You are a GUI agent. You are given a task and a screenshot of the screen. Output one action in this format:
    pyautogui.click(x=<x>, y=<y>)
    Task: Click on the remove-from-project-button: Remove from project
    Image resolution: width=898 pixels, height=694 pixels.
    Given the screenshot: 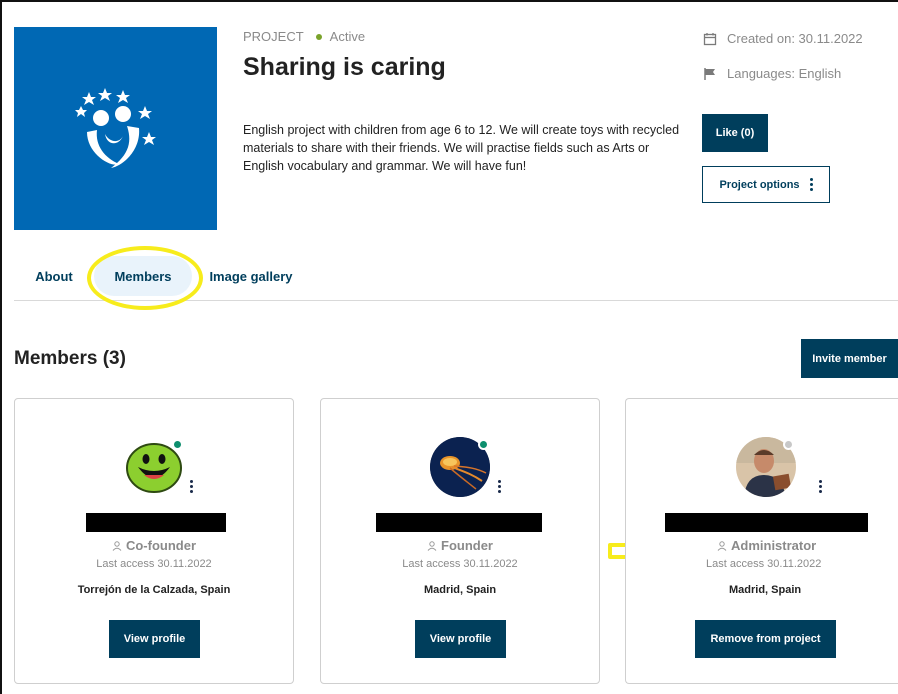 What is the action you would take?
    pyautogui.click(x=765, y=639)
    